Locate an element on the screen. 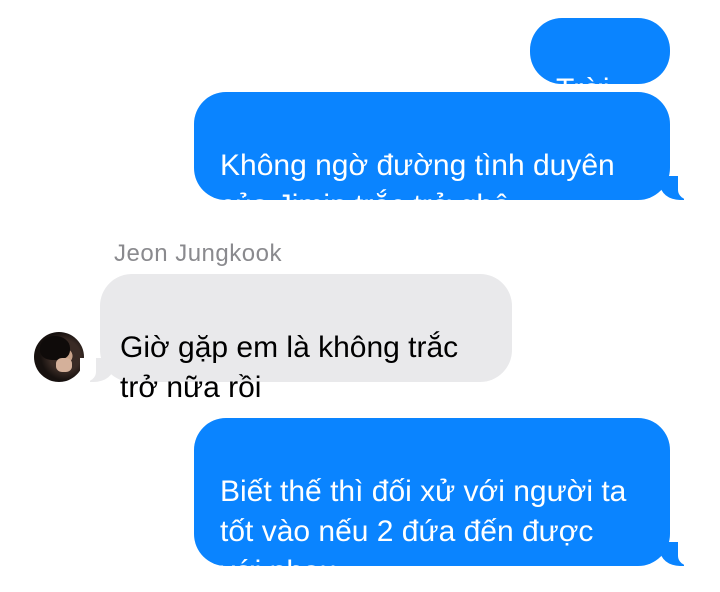 The height and width of the screenshot is (592, 720). avatar-photo is located at coordinates (55, 348).